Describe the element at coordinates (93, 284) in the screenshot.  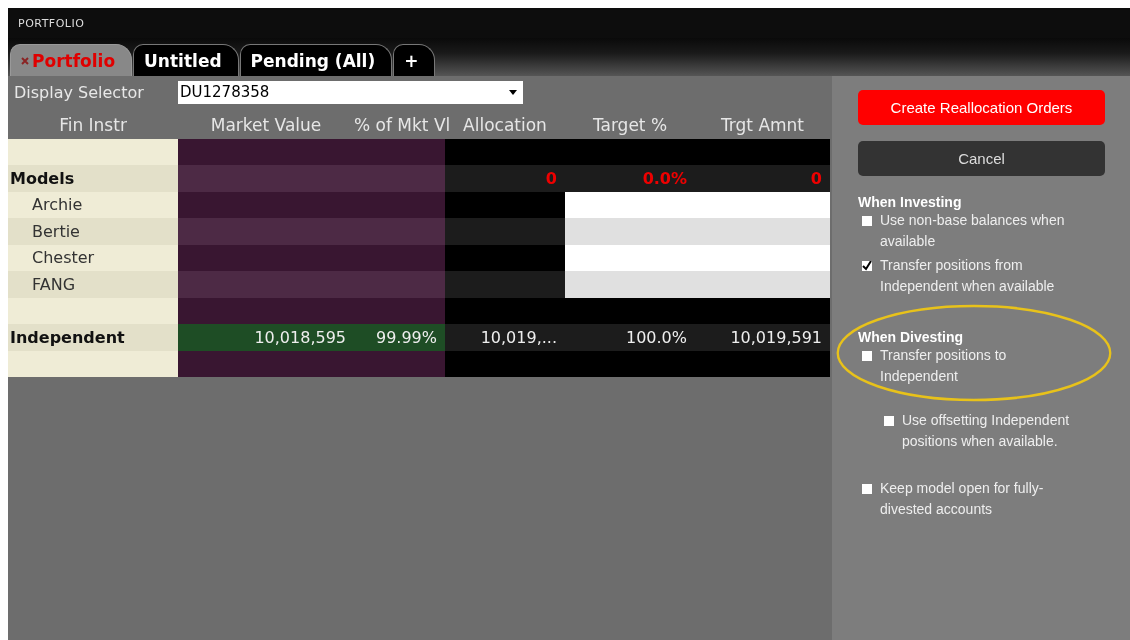
I see `table-cell: FANG` at that location.